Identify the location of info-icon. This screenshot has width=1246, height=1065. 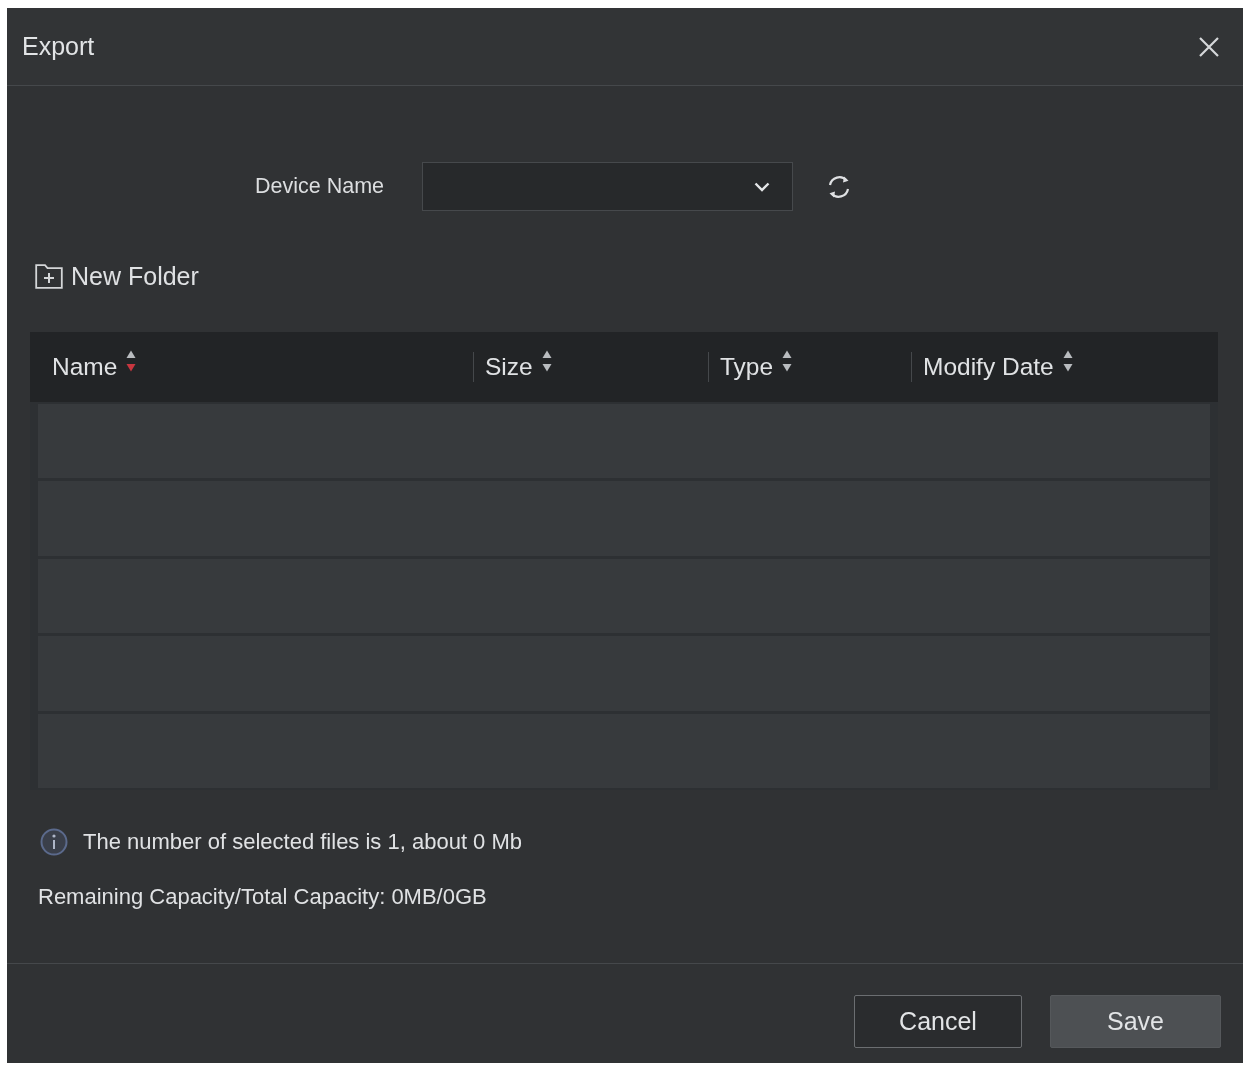
(54, 842).